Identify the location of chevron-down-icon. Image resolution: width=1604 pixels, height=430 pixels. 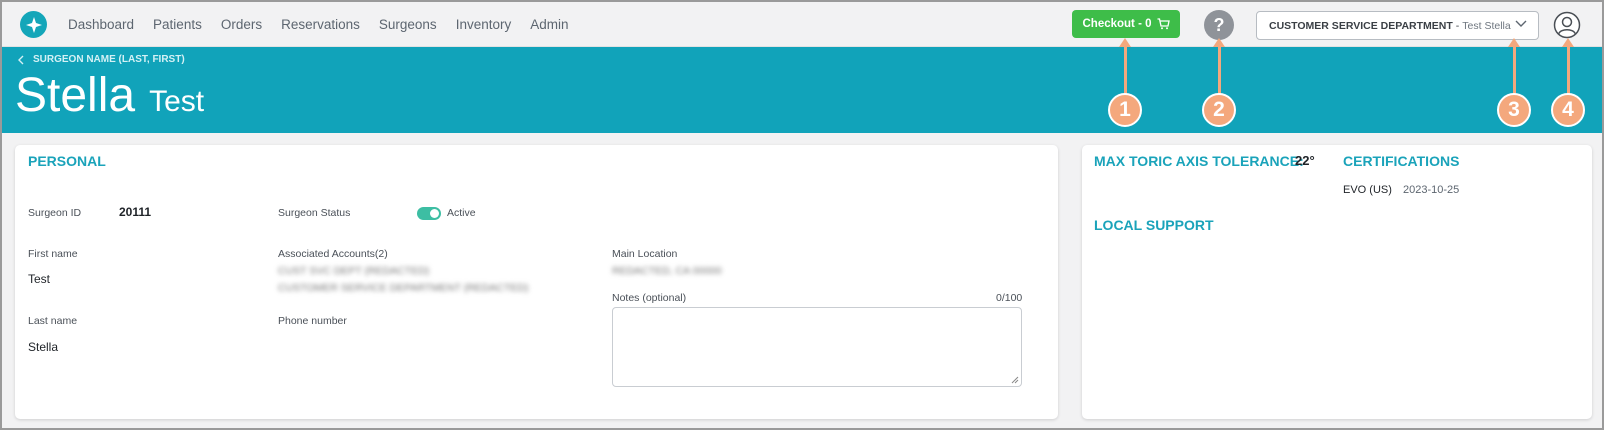
(1521, 23).